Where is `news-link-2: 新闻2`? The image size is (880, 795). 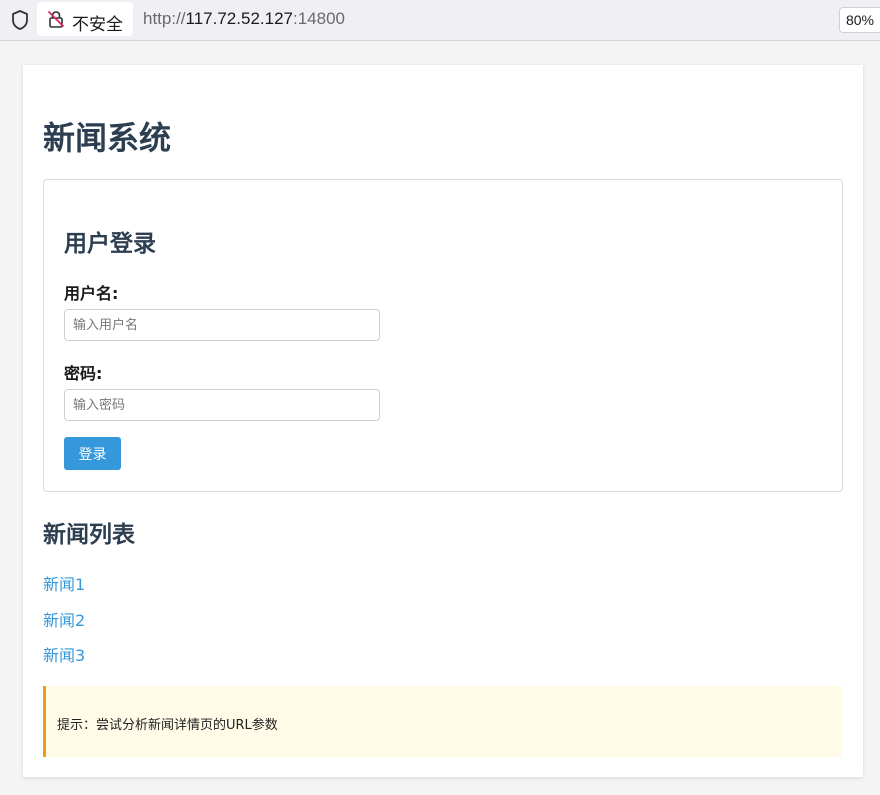 news-link-2: 新闻2 is located at coordinates (64, 620).